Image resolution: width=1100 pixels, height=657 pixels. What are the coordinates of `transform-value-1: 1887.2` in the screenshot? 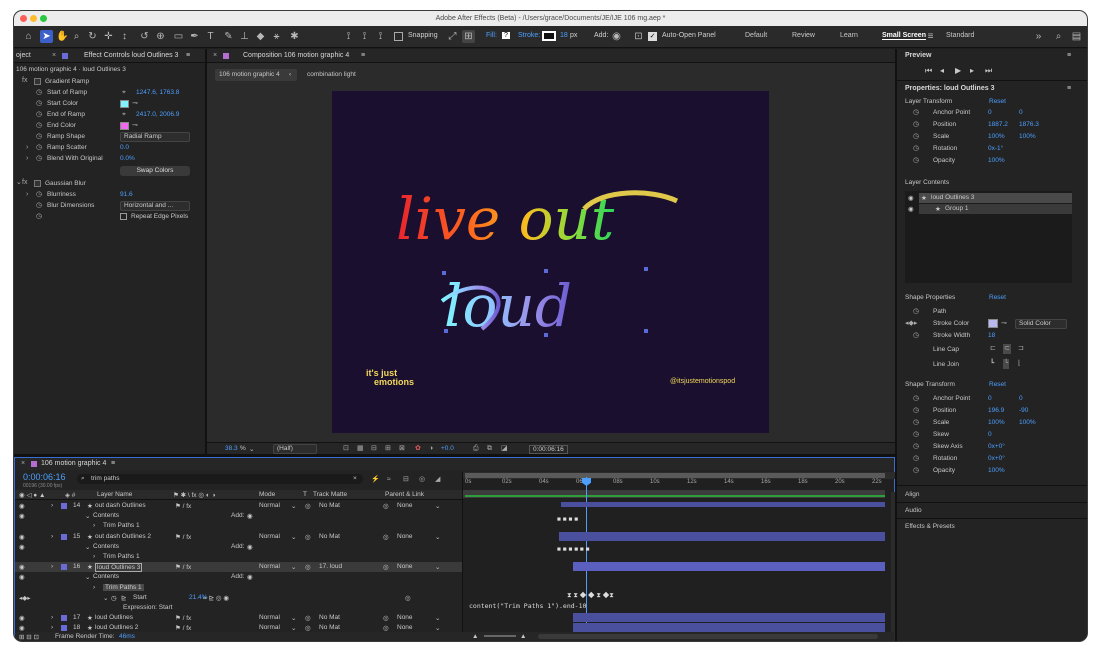 It's located at (998, 124).